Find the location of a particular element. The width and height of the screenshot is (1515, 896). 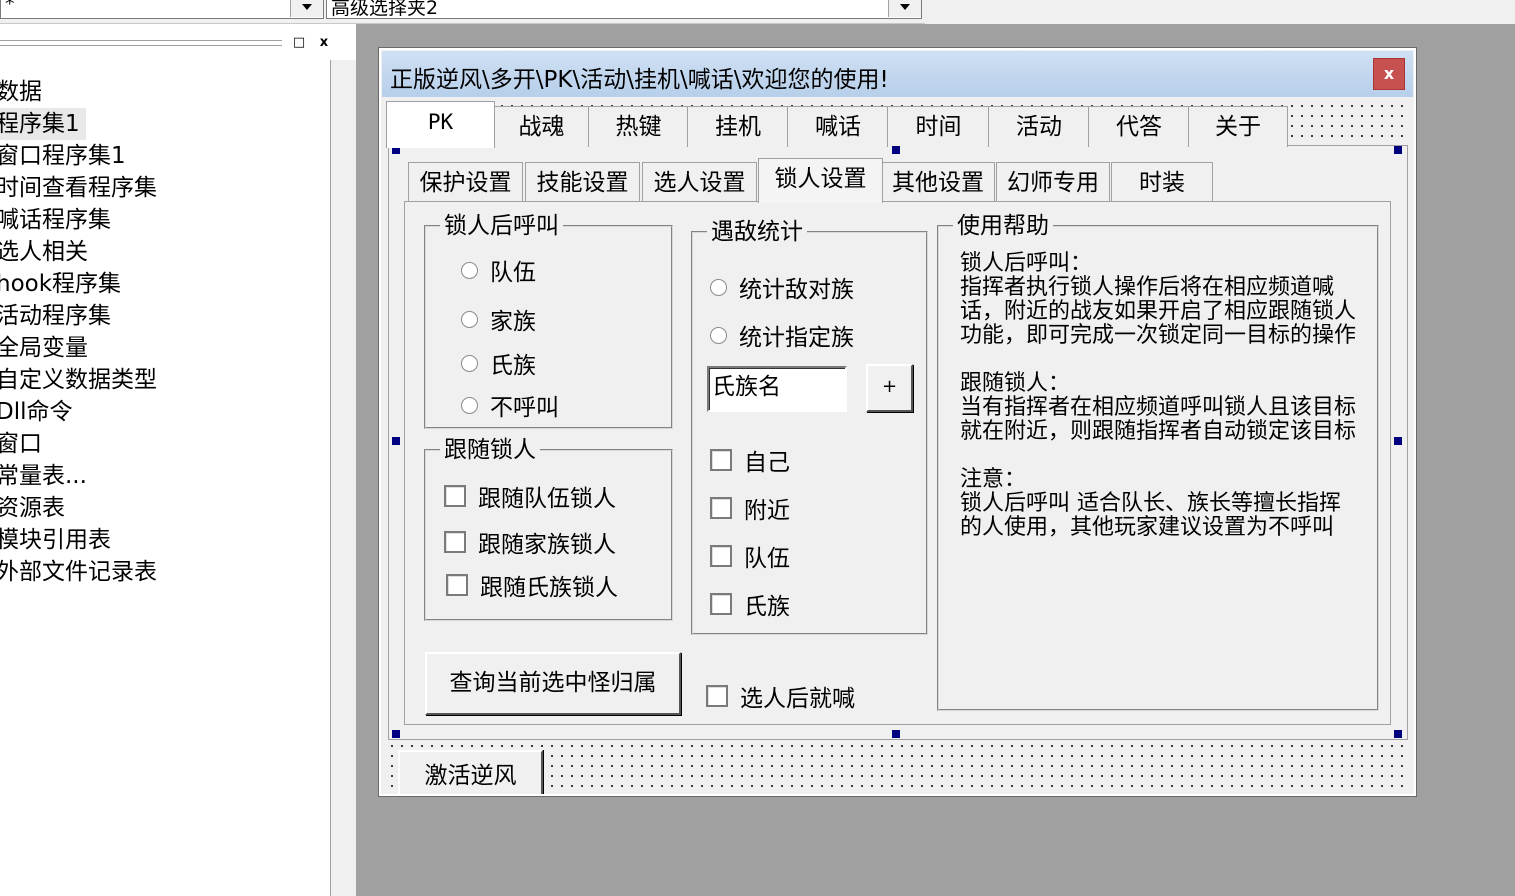

radio-call-family: 家族 is located at coordinates (498, 319).